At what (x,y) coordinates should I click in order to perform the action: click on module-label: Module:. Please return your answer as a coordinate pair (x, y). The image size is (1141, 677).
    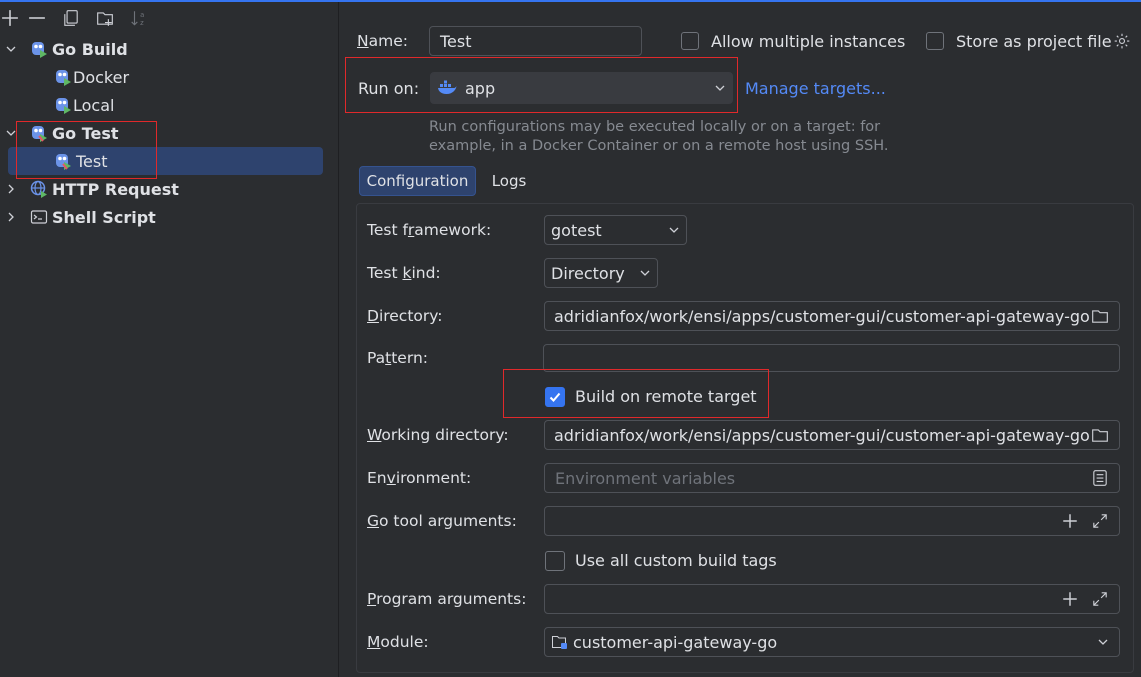
    Looking at the image, I should click on (398, 642).